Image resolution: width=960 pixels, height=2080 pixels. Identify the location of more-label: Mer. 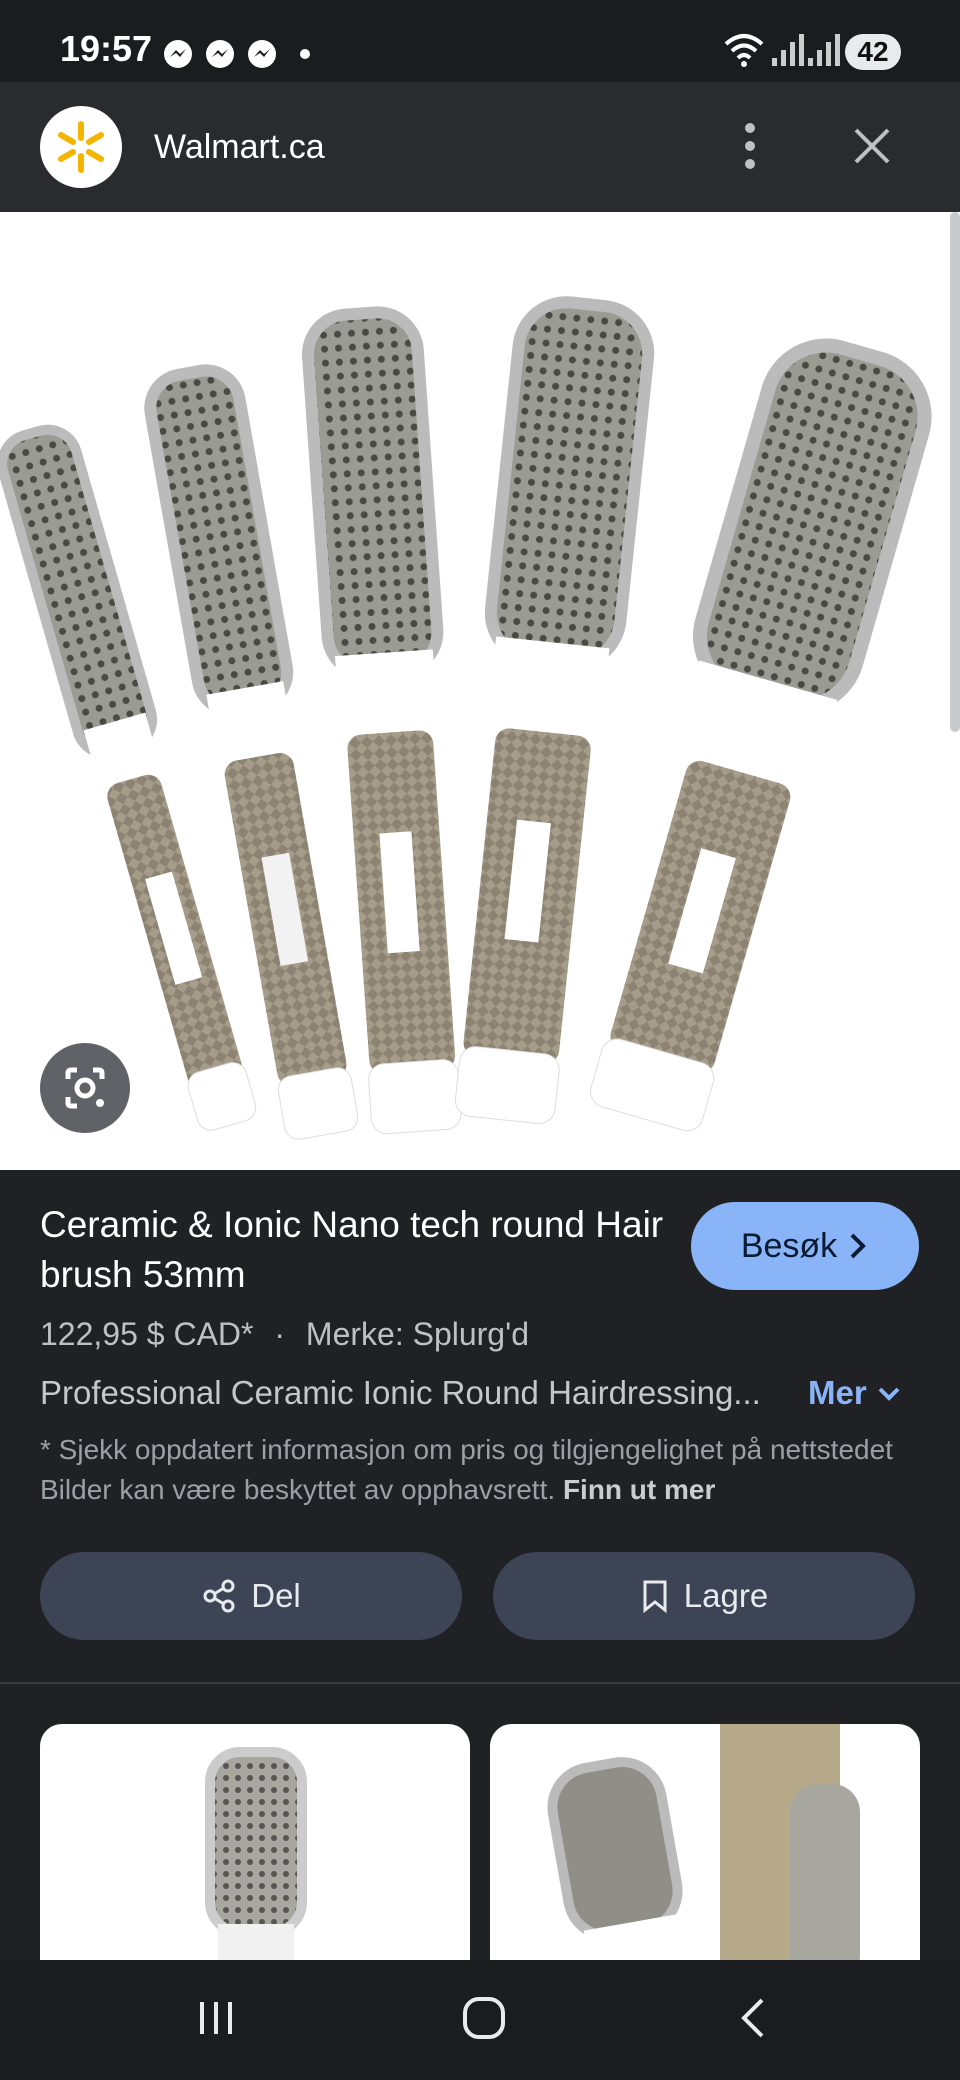
(837, 1392).